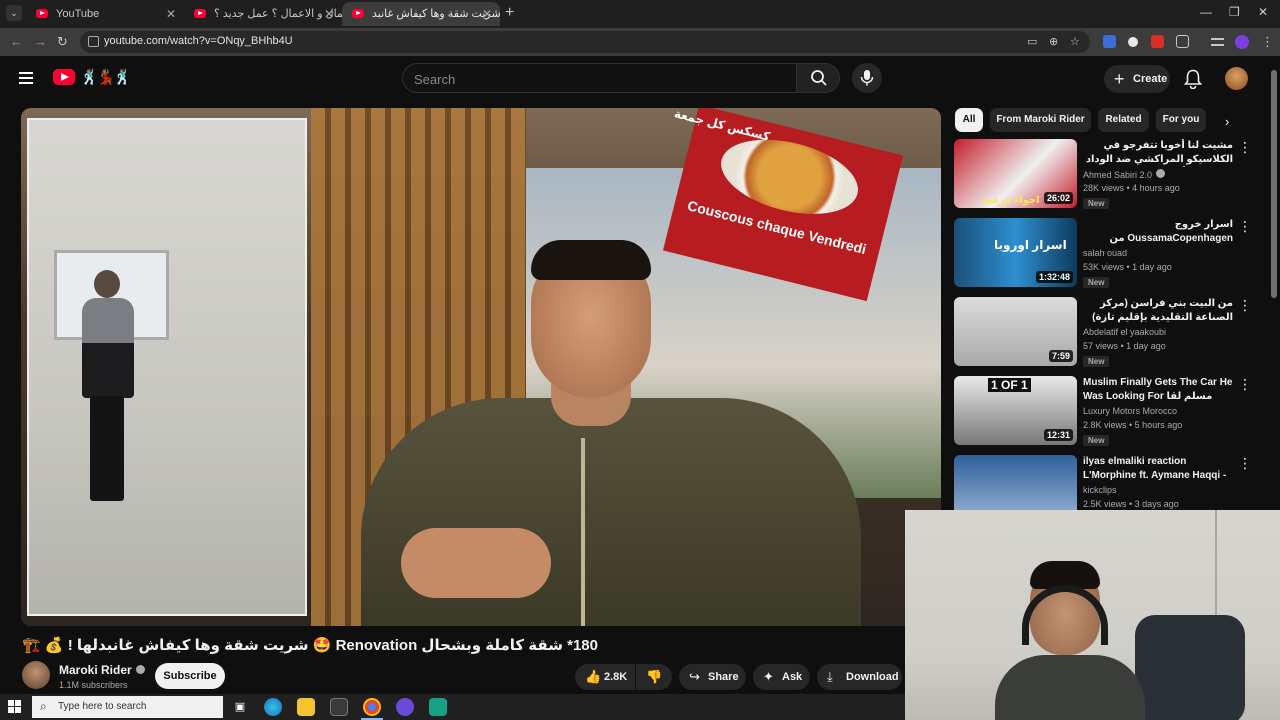  I want to click on thumbnail-text: اجواء مرعبة, so click(1011, 200).